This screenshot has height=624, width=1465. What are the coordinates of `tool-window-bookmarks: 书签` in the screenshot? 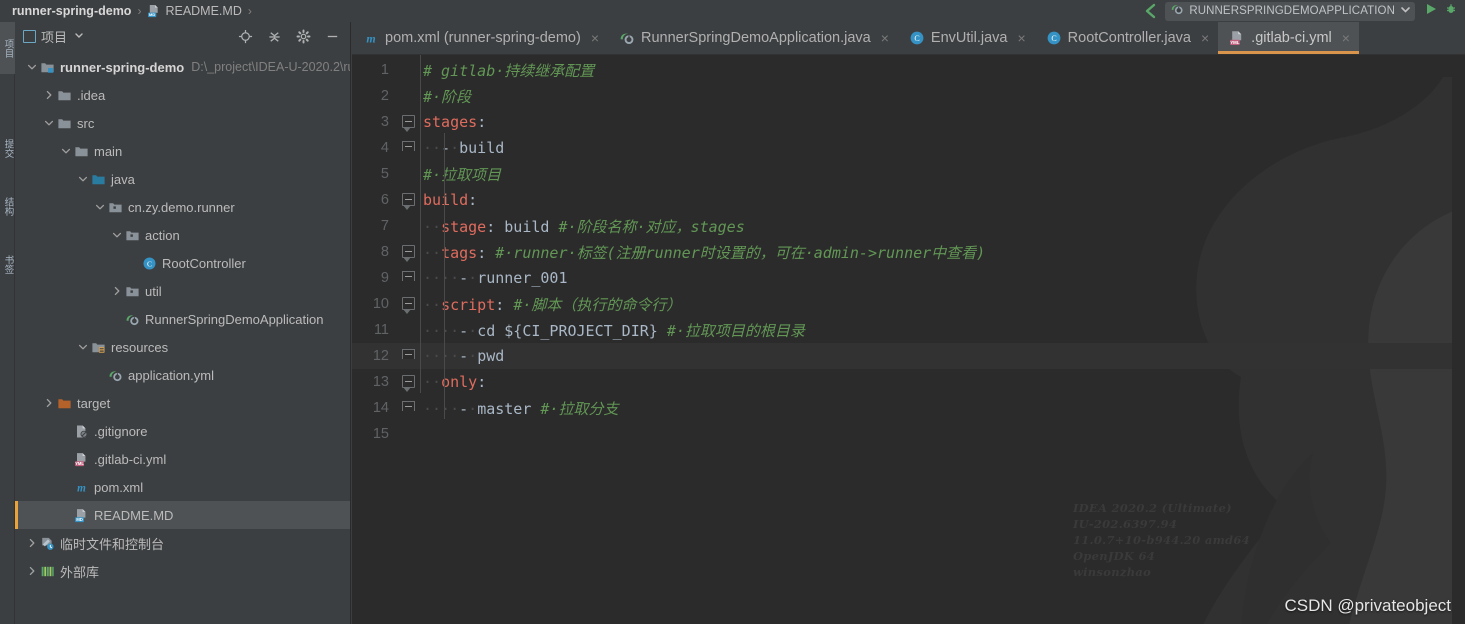 It's located at (7, 264).